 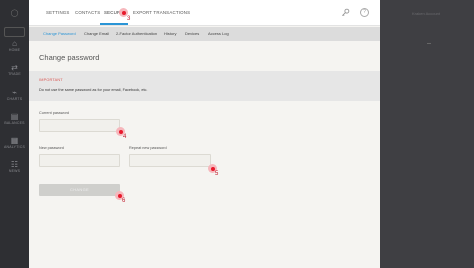 What do you see at coordinates (345, 12) in the screenshot?
I see `key-icon` at bounding box center [345, 12].